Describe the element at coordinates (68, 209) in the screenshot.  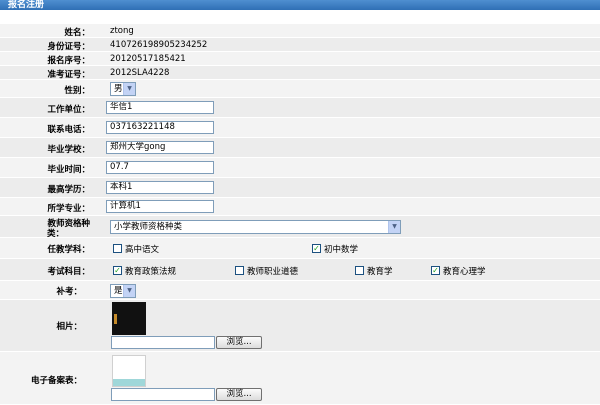
I see `major-label: 所学专业：` at that location.